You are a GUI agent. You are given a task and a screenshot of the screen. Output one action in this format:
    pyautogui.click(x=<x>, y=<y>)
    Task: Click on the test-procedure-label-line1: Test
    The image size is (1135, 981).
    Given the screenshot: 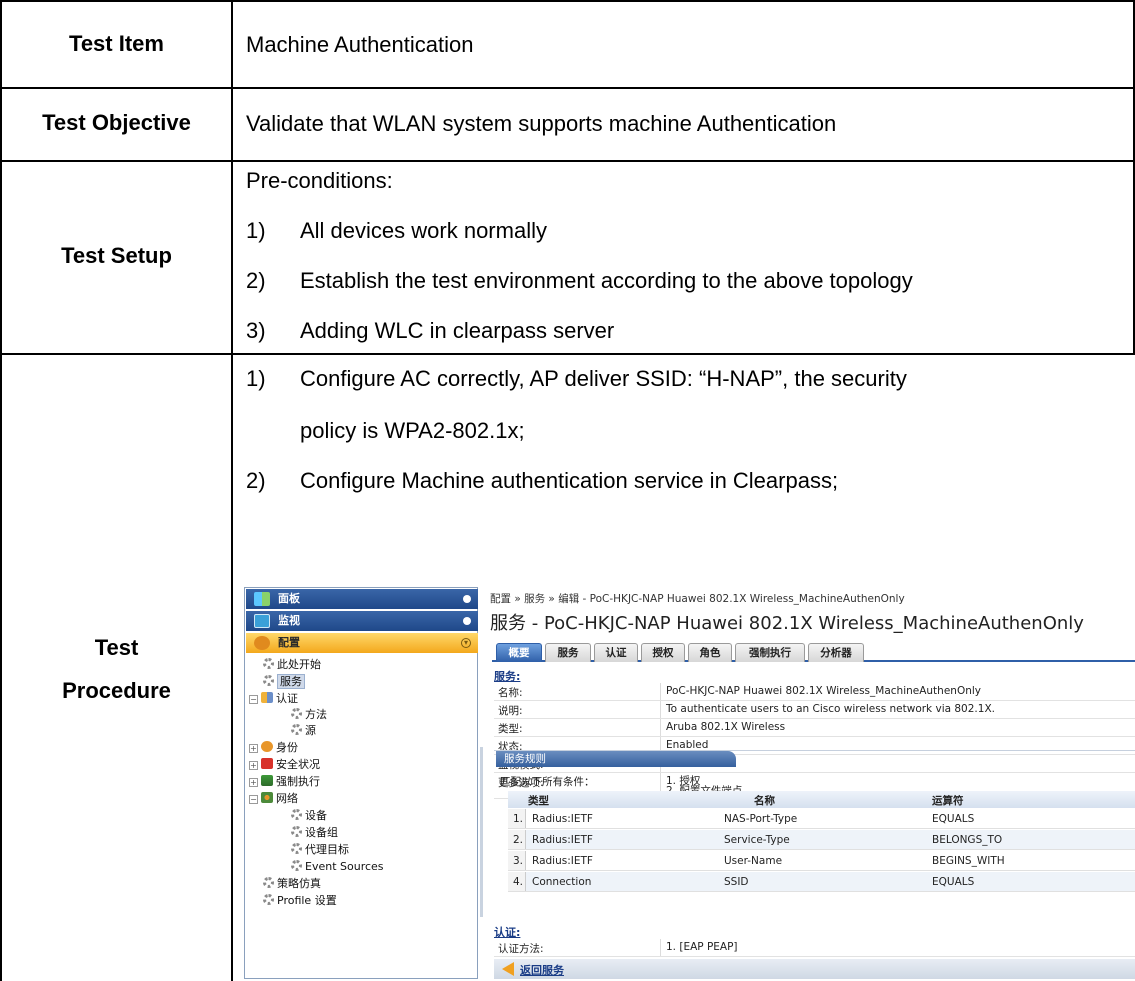 What is the action you would take?
    pyautogui.click(x=116, y=647)
    